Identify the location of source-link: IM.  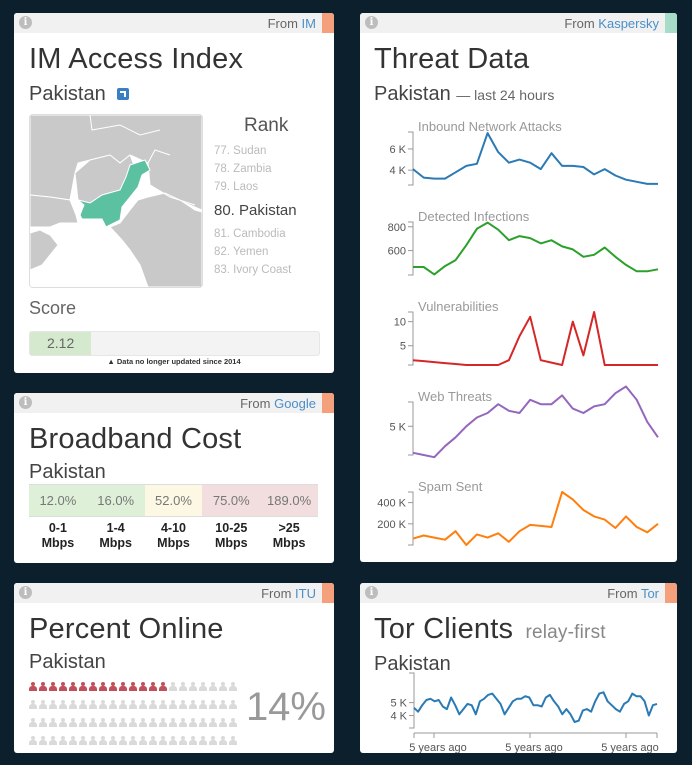
(309, 23).